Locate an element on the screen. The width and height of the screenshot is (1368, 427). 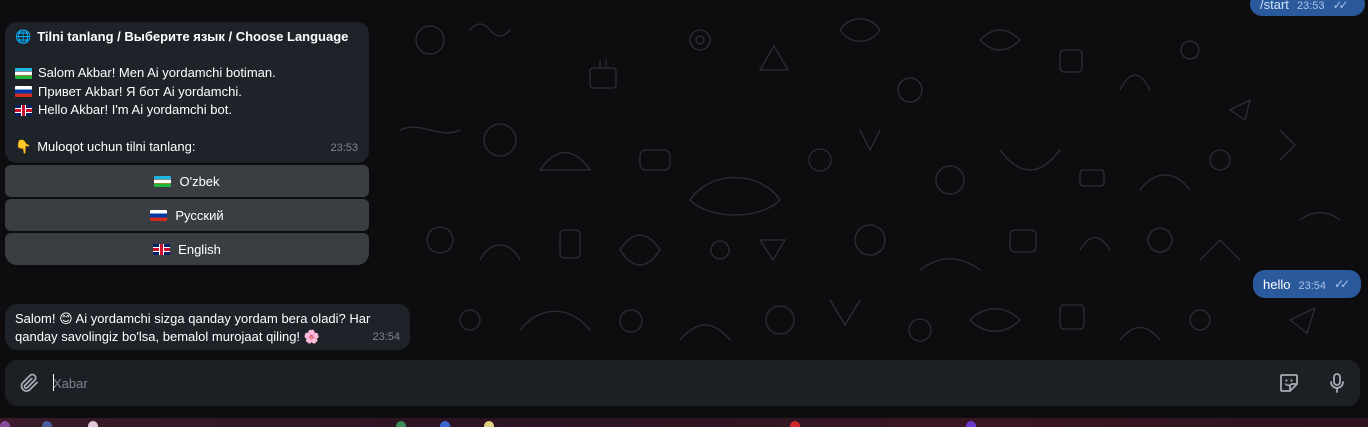
greeting-uz-row: Salom Akbar! Men Ai yordamchi botiman. is located at coordinates (187, 73).